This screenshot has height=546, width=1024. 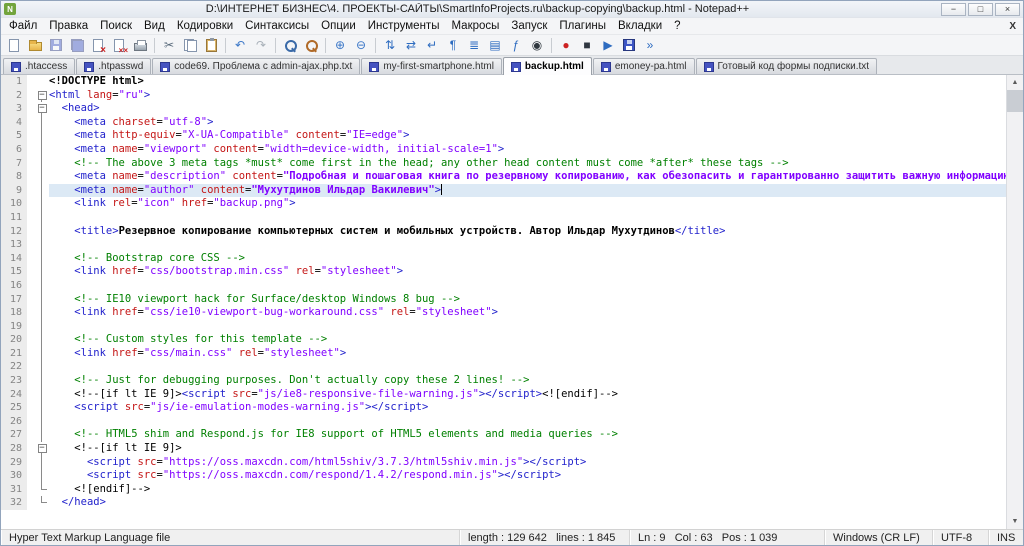 What do you see at coordinates (35, 45) in the screenshot?
I see `open-folder-button` at bounding box center [35, 45].